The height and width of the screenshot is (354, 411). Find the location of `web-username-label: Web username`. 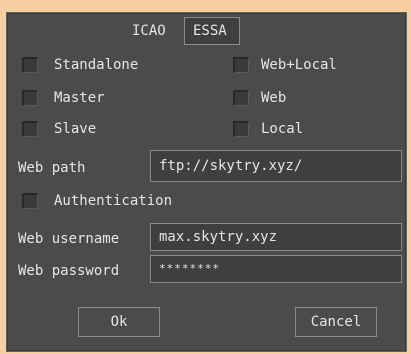

web-username-label: Web username is located at coordinates (69, 239).